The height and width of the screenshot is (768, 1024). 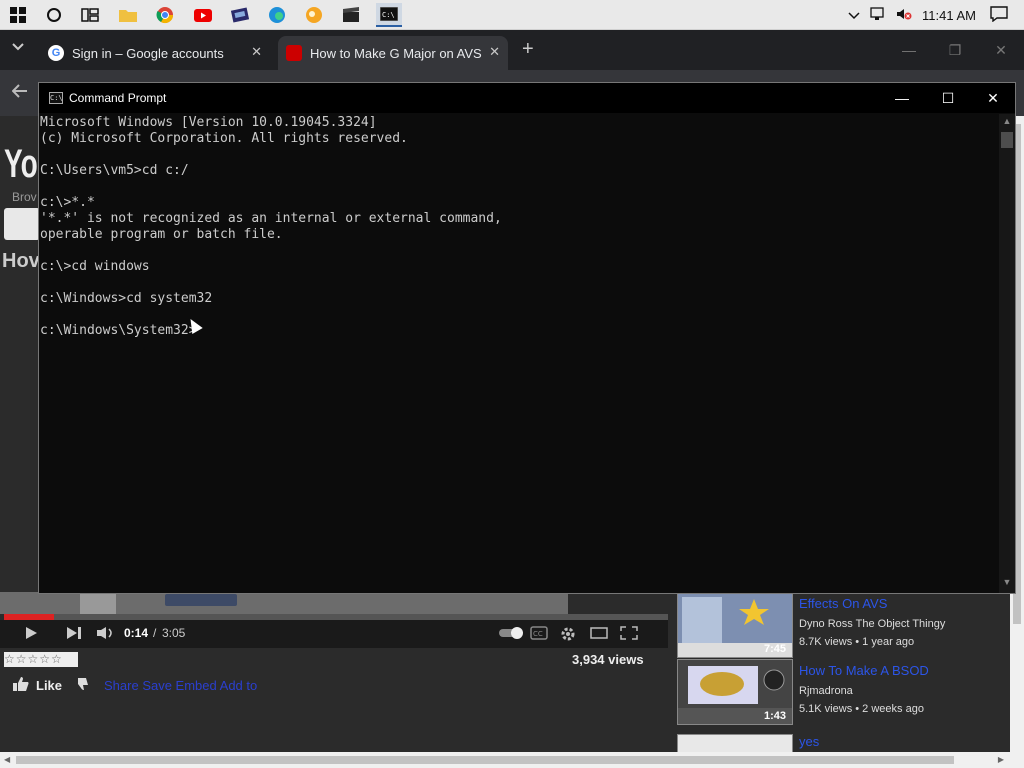 I want to click on taskbar: C:\ 11:41 AM, so click(x=512, y=15).